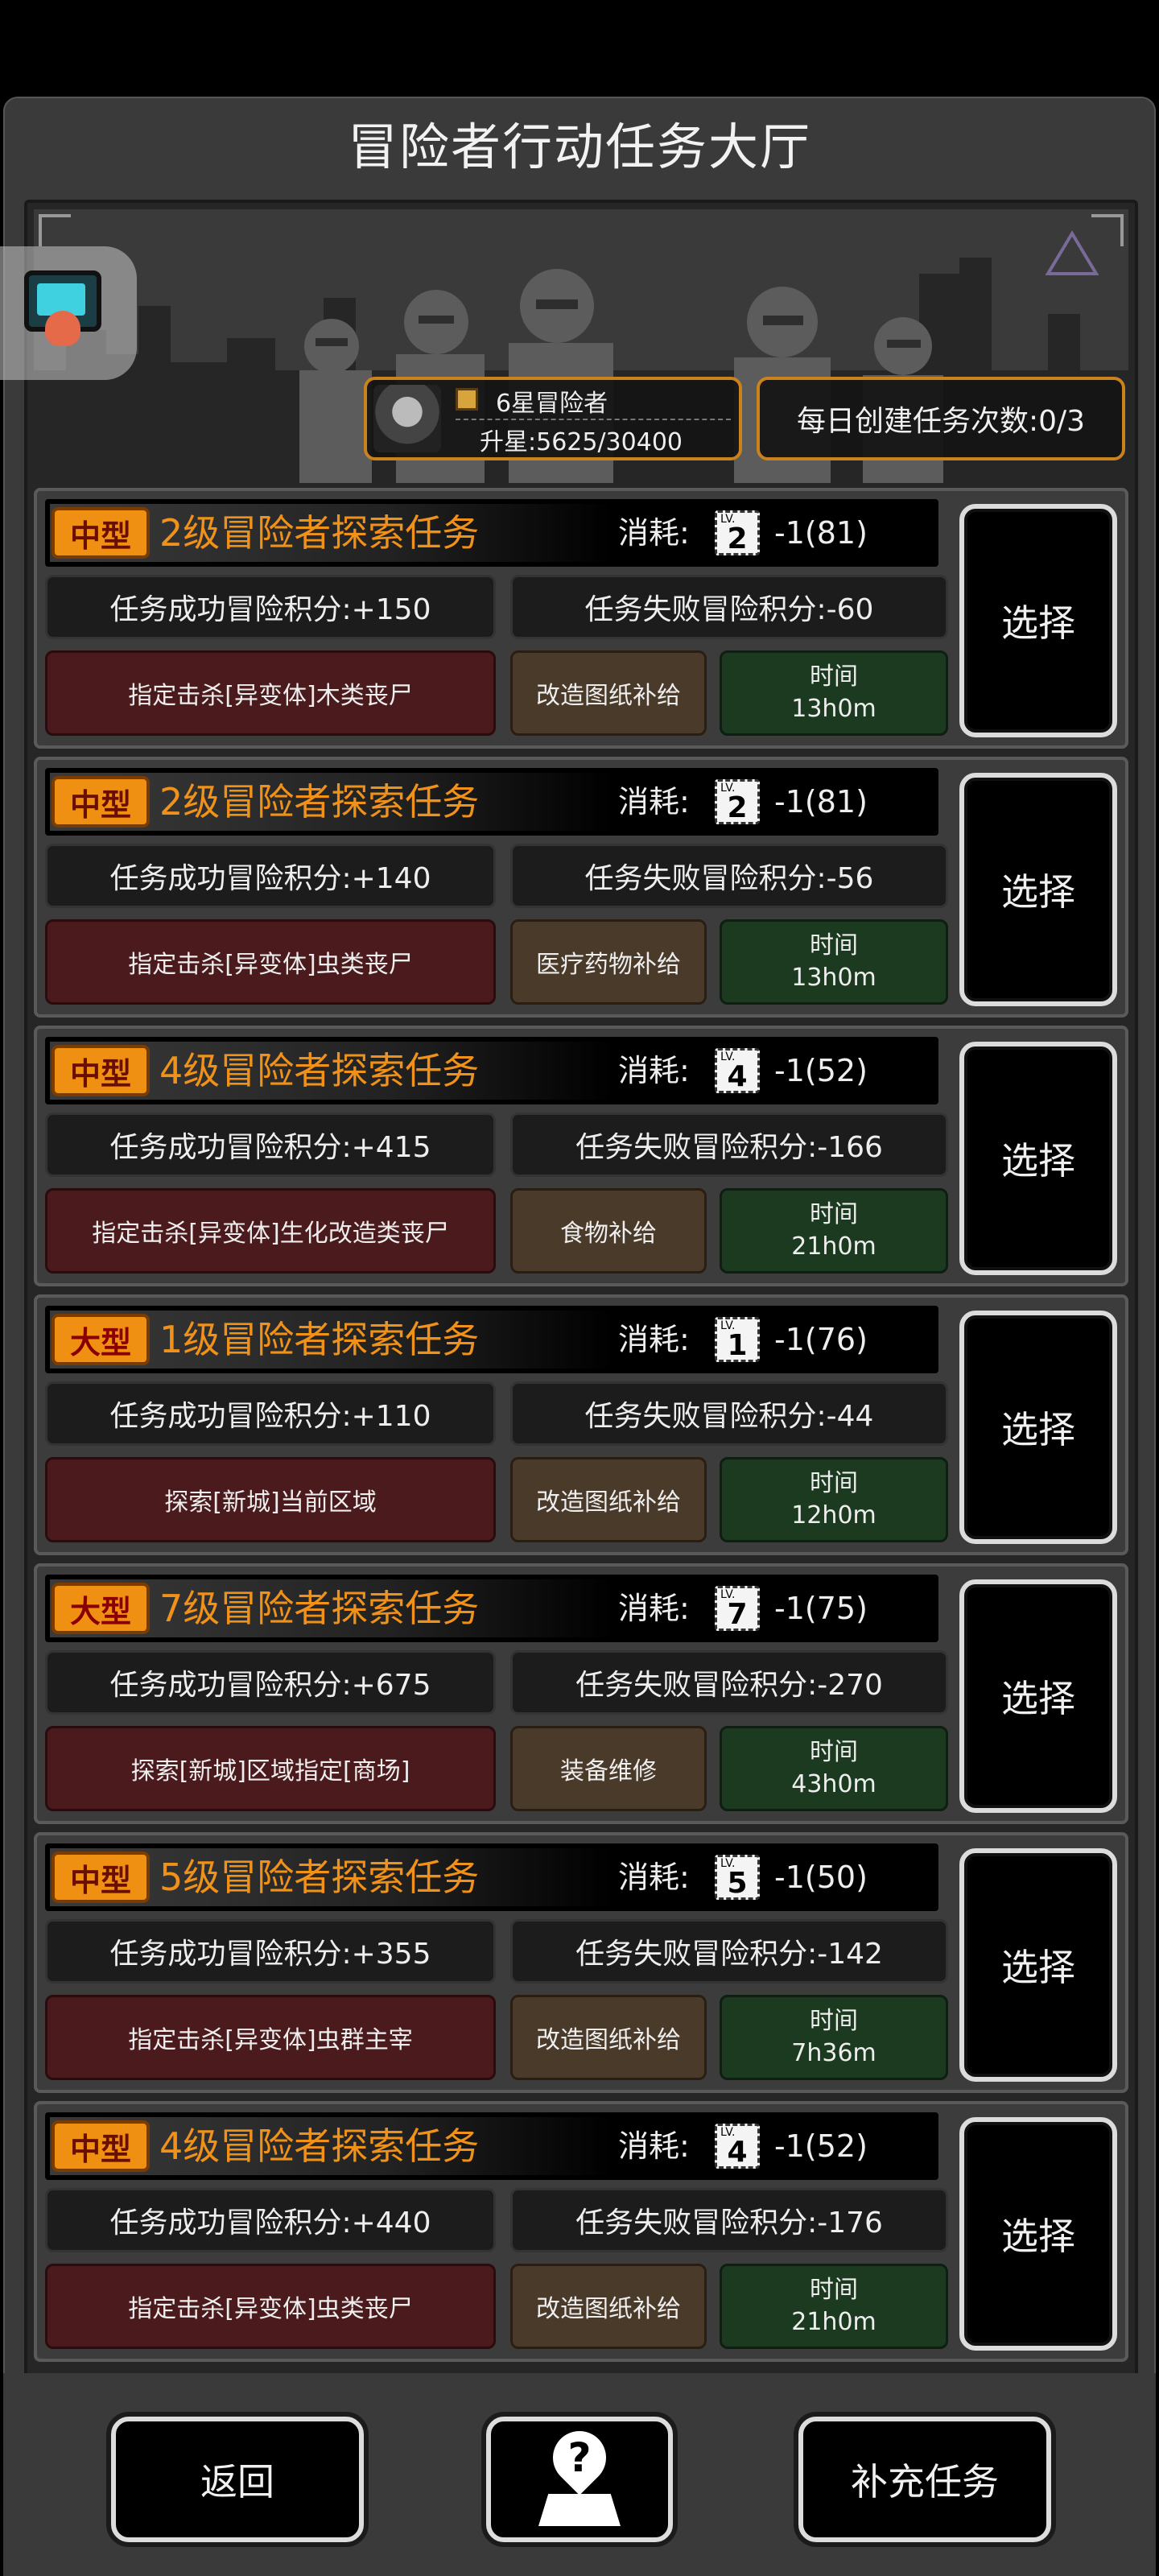  Describe the element at coordinates (737, 1345) in the screenshot. I see `ticket-level: 1` at that location.